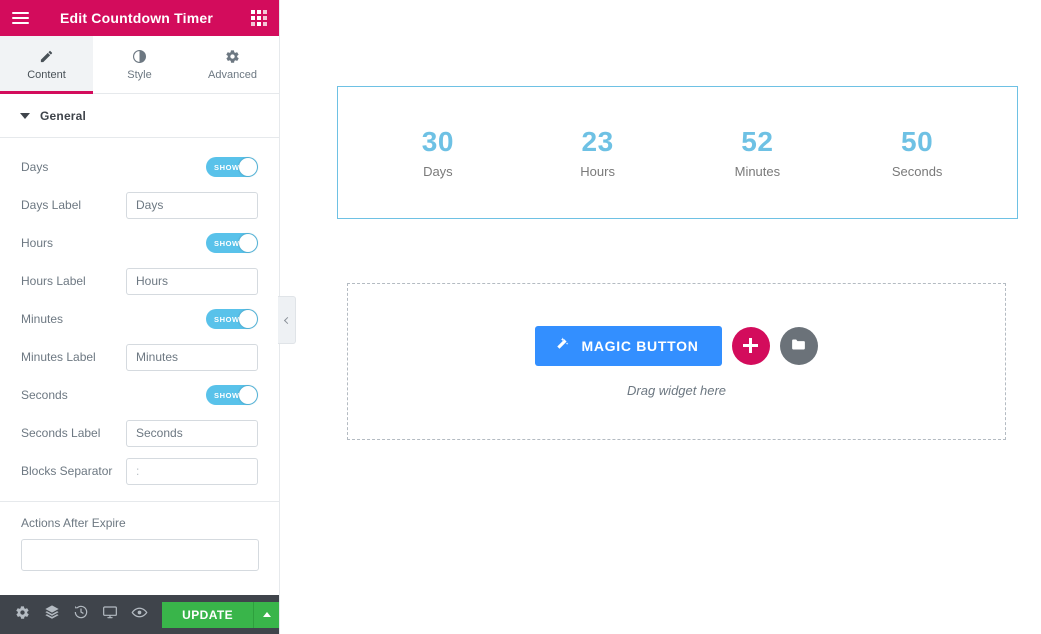 The height and width of the screenshot is (634, 1041). What do you see at coordinates (757, 171) in the screenshot?
I see `countdown-minutes-label: Minutes` at bounding box center [757, 171].